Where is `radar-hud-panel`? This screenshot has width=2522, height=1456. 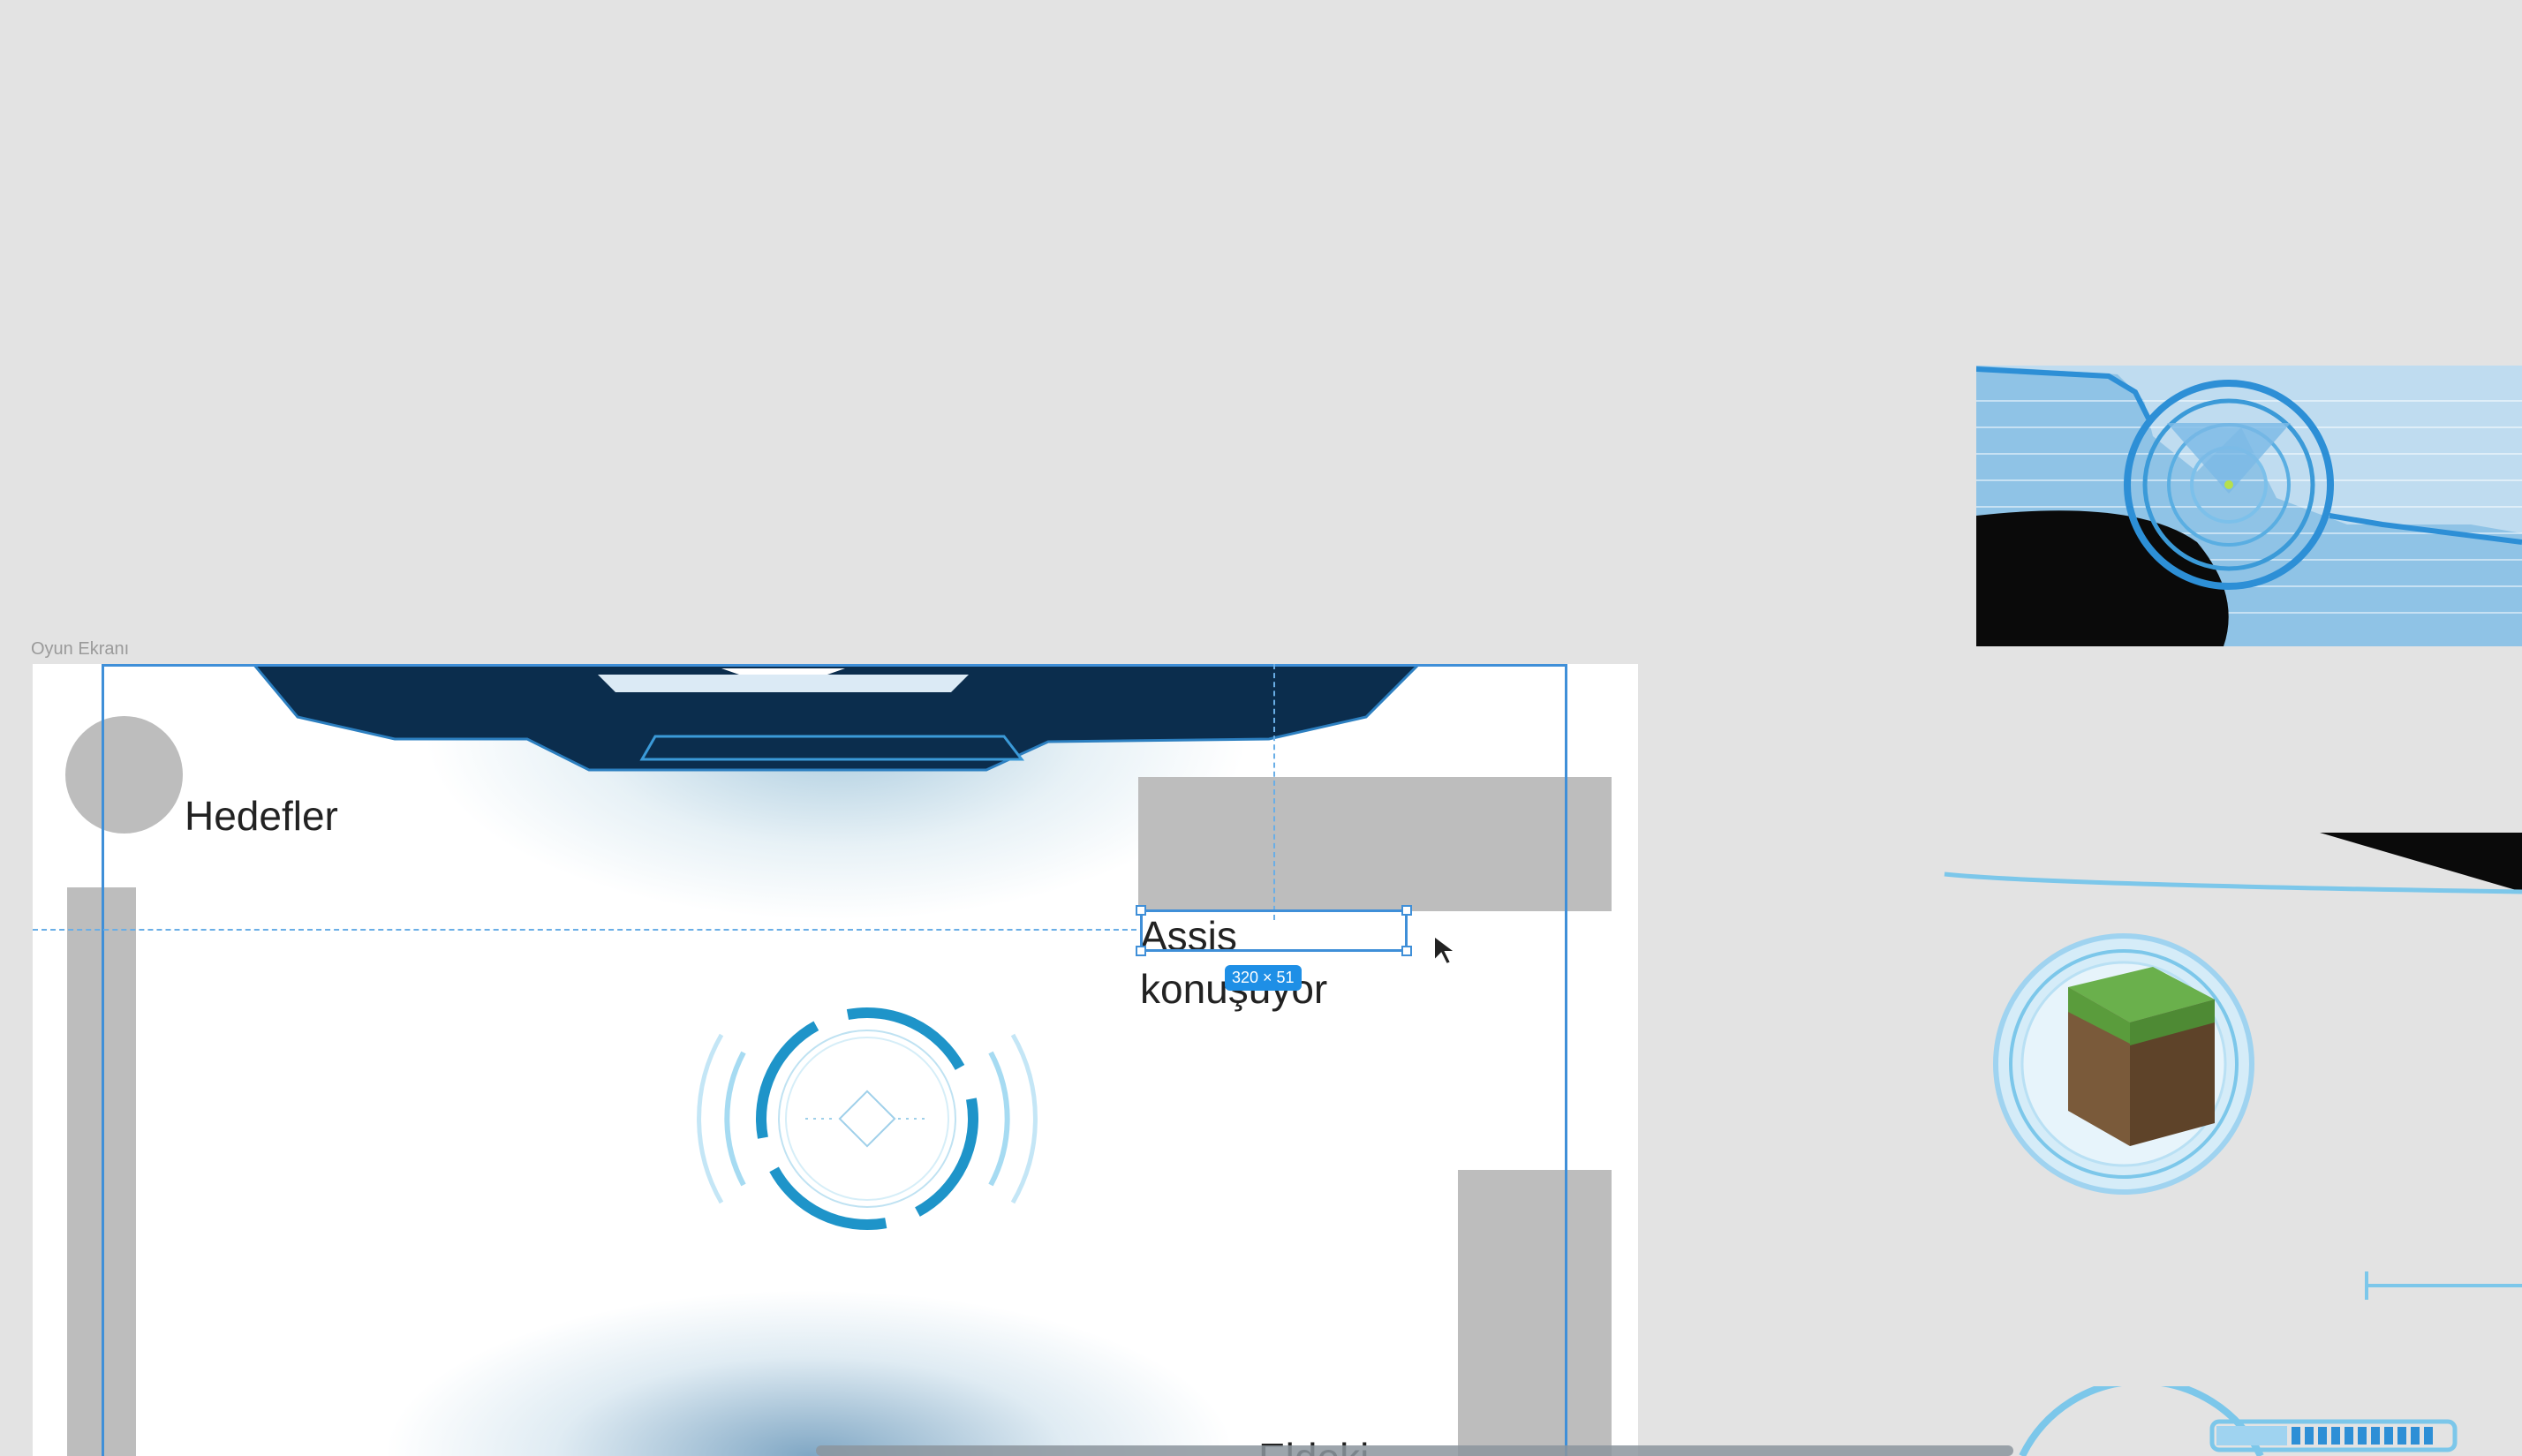 radar-hud-panel is located at coordinates (2249, 506).